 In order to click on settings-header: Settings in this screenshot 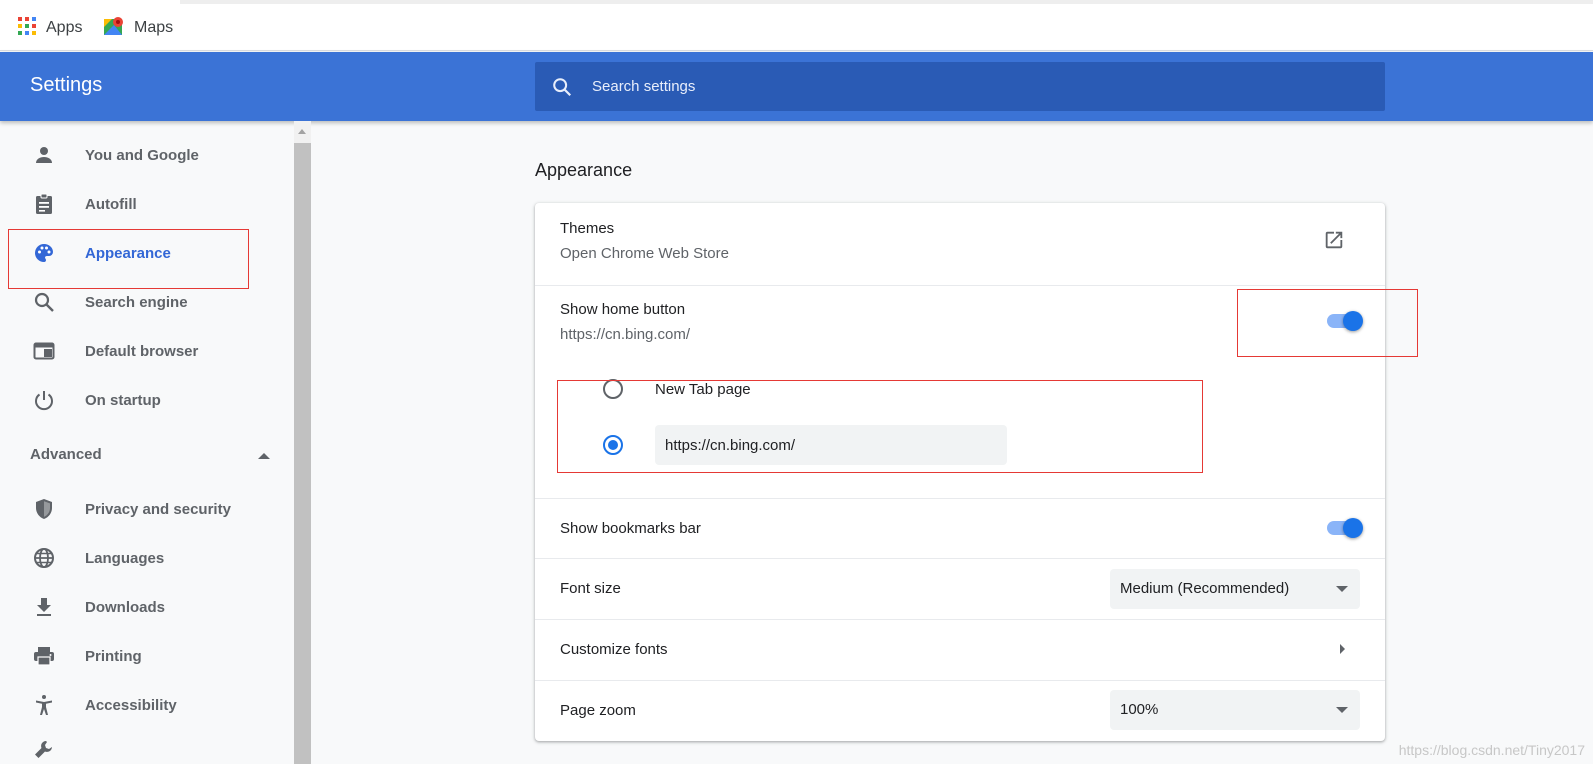, I will do `click(796, 86)`.